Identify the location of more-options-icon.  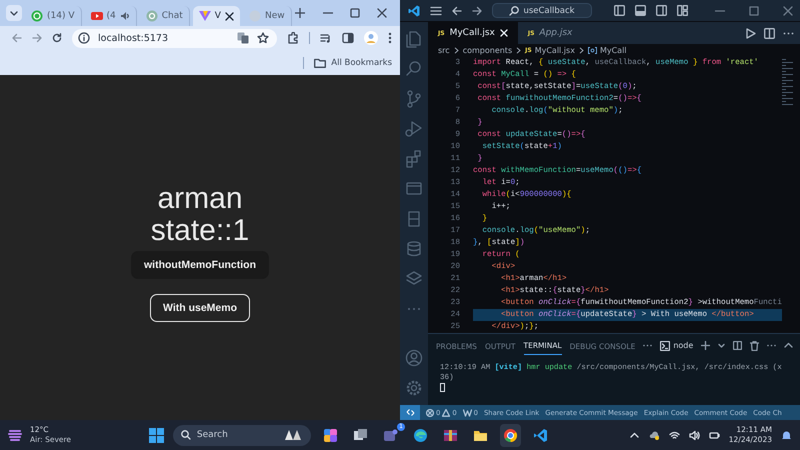
(390, 38).